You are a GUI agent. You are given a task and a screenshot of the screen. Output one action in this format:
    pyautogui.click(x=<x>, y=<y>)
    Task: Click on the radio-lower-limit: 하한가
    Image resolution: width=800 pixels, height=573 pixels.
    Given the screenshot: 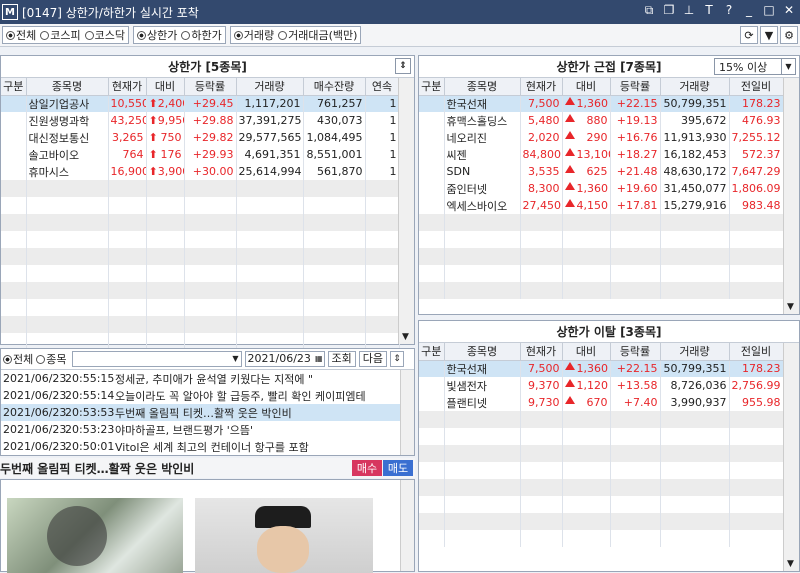 What is the action you would take?
    pyautogui.click(x=201, y=35)
    